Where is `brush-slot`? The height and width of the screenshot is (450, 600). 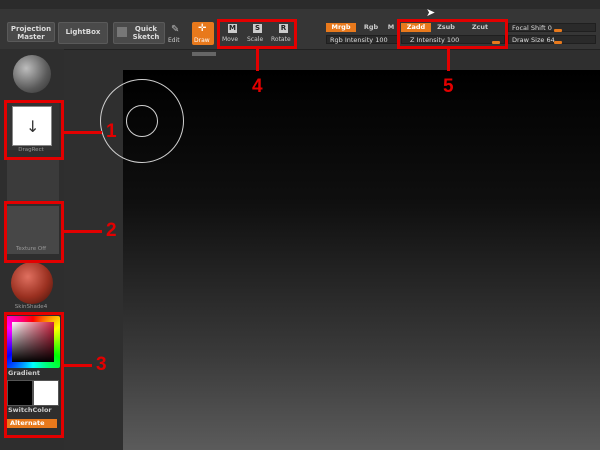
brush-slot is located at coordinates (33, 74).